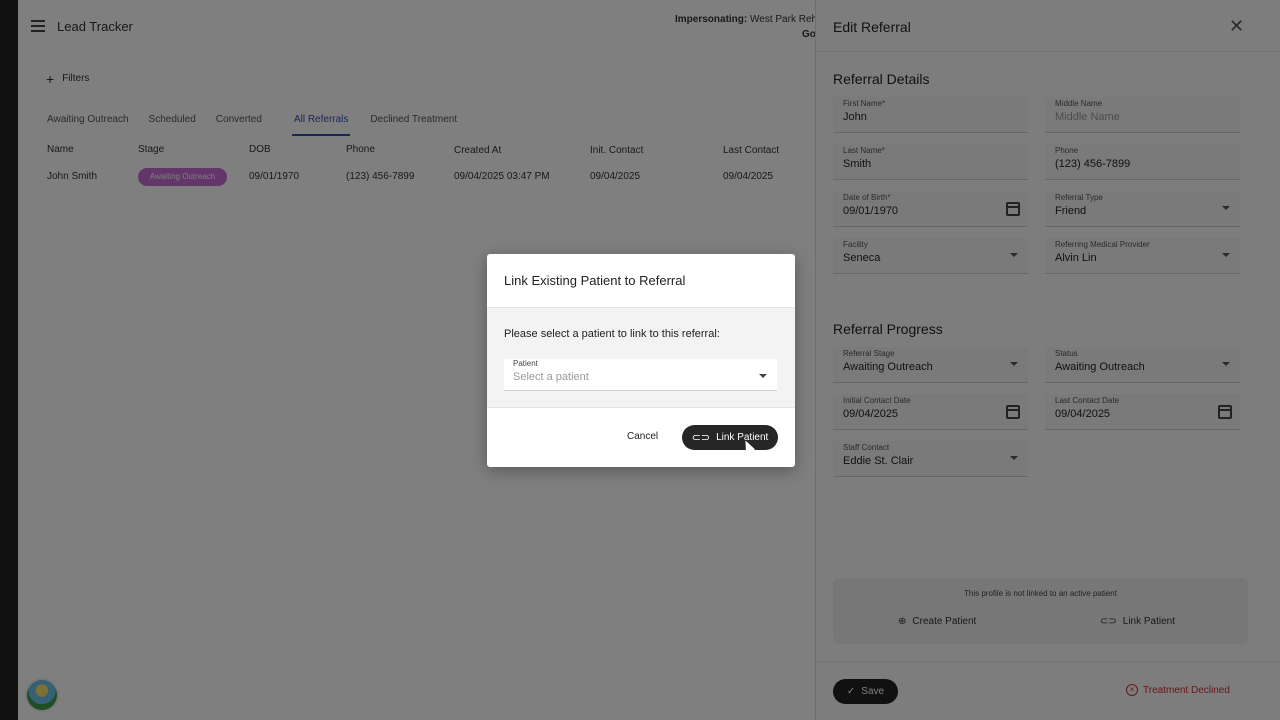 This screenshot has width=1280, height=720. I want to click on page-edge, so click(9, 360).